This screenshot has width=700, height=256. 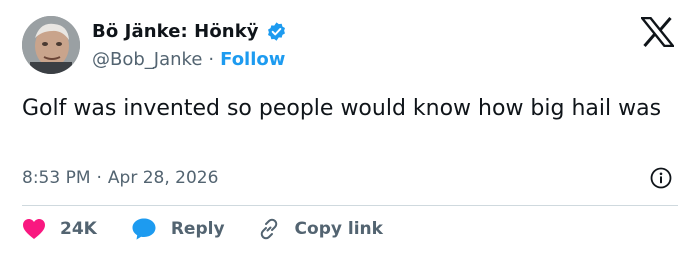 I want to click on reply-bubble-icon, so click(x=144, y=229).